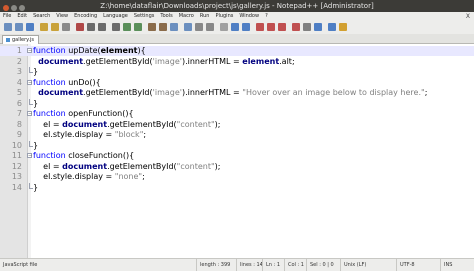  What do you see at coordinates (61, 61) in the screenshot?
I see `code-token: document` at bounding box center [61, 61].